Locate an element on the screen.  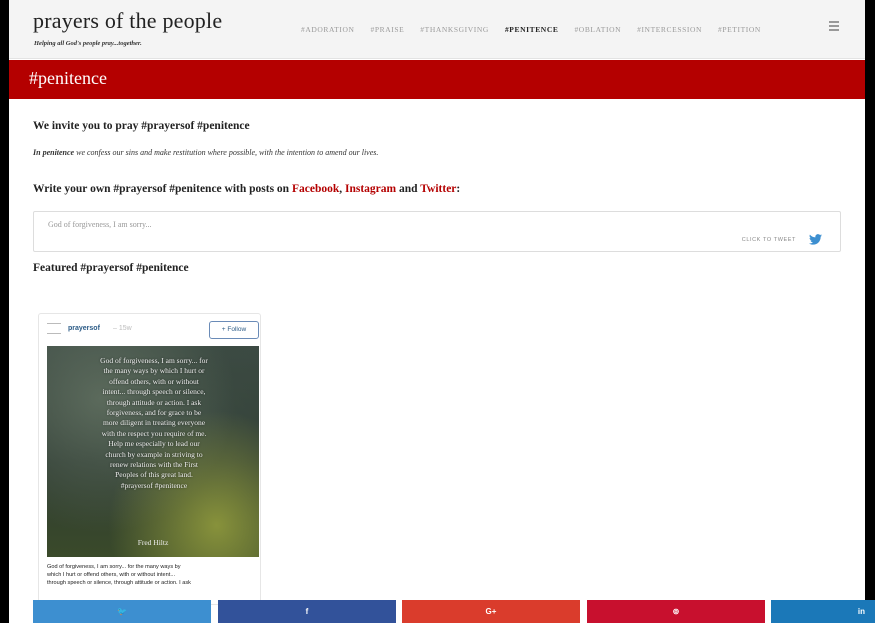
twitter-icon: 🐦 is located at coordinates (122, 611).